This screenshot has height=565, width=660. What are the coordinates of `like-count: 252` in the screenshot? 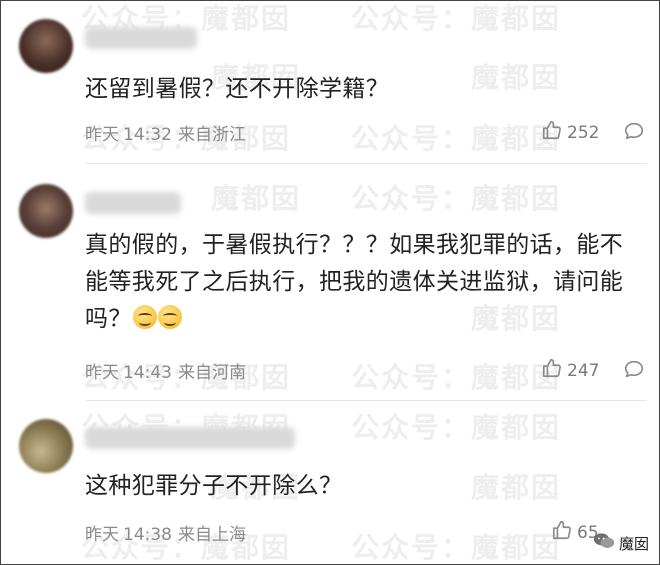 It's located at (583, 132).